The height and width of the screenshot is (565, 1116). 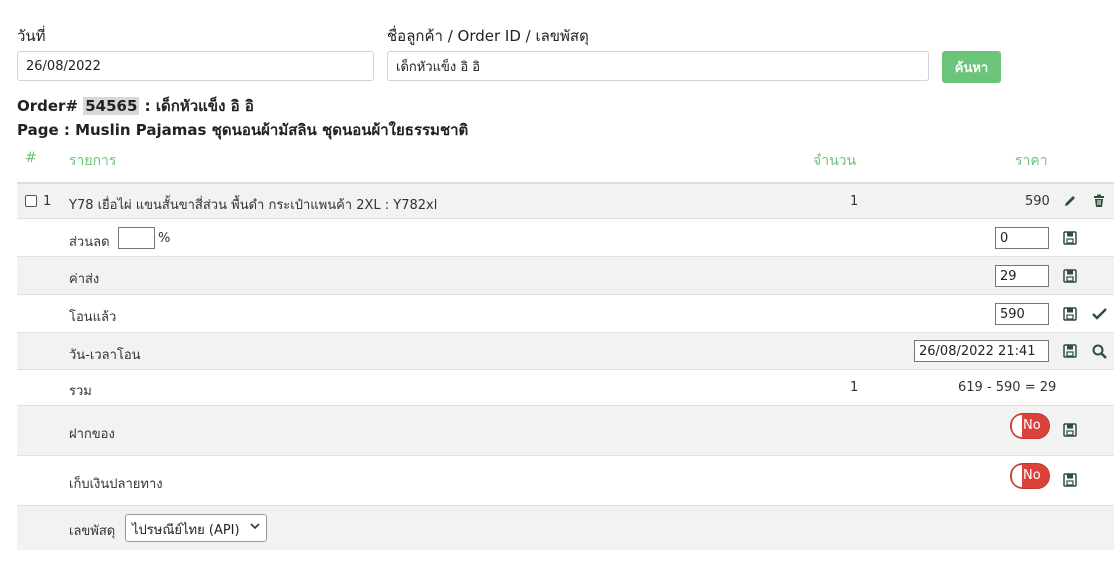 I want to click on transferred-input, so click(x=1022, y=314).